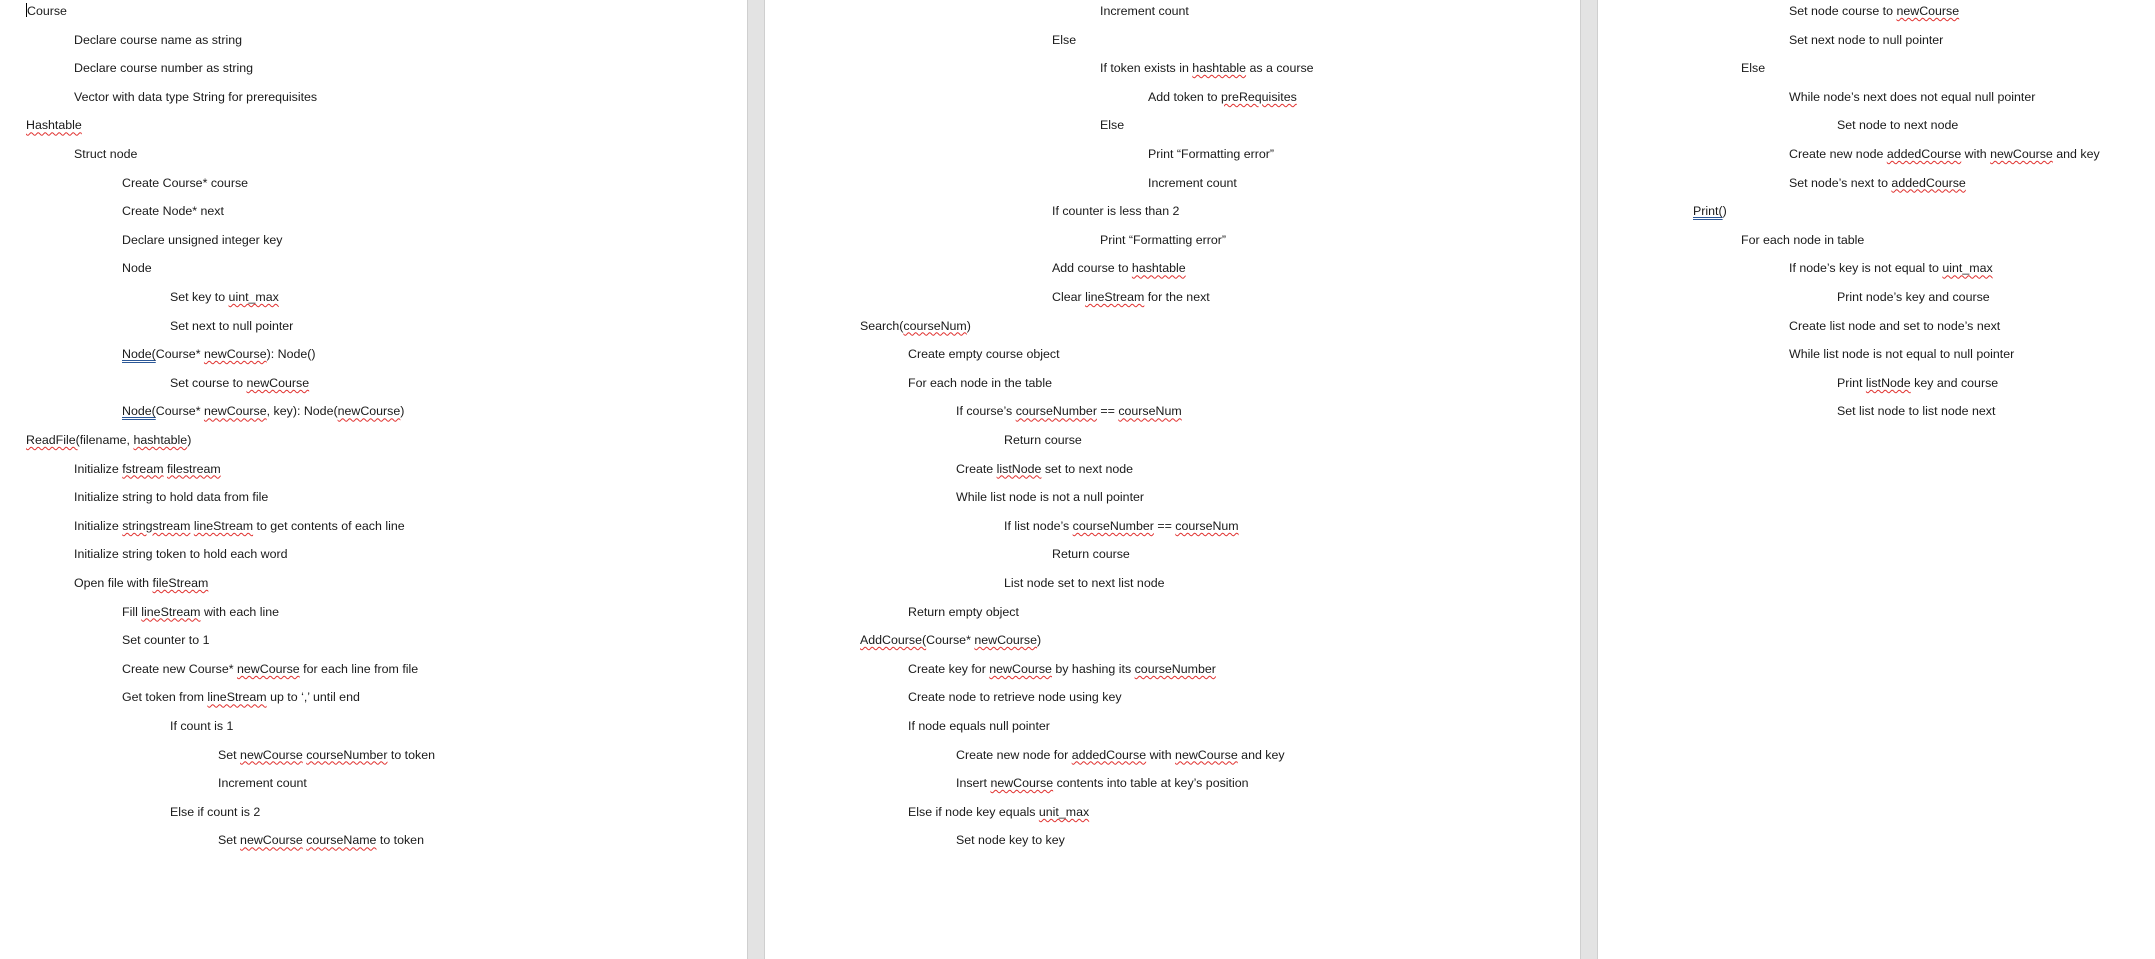  I want to click on pseudocode-line: Node, so click(137, 268).